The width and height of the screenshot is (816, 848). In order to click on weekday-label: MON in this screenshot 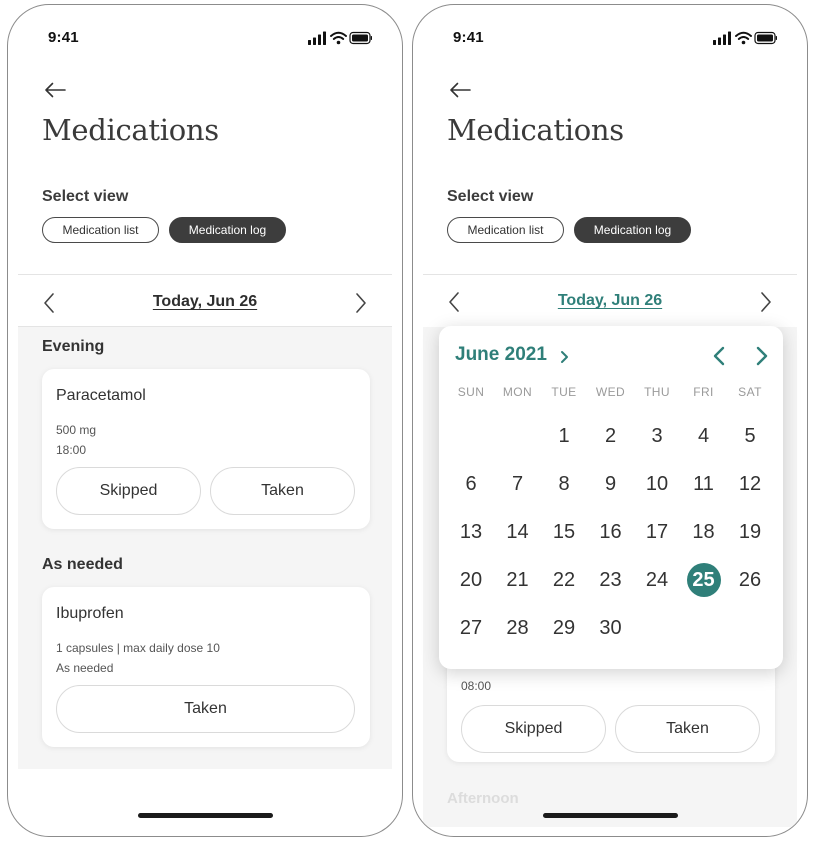, I will do `click(517, 392)`.